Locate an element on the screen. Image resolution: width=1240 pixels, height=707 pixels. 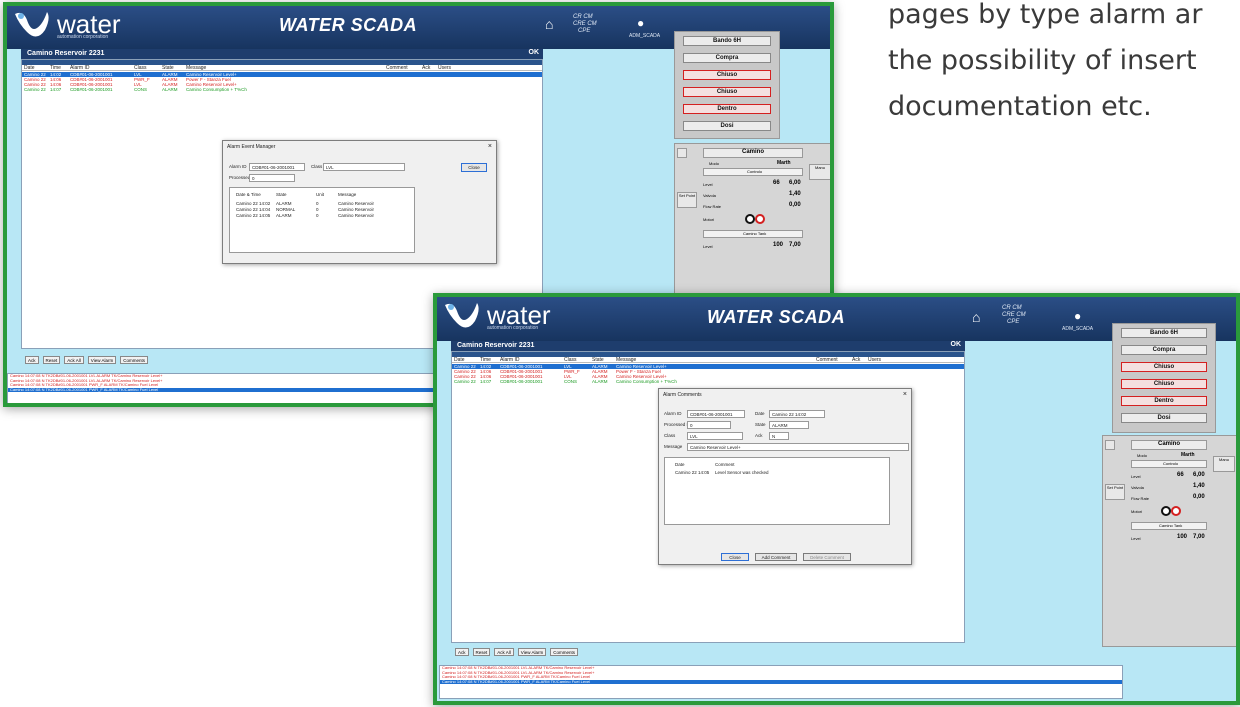
status-code: CRE is located at coordinates (1008, 315).